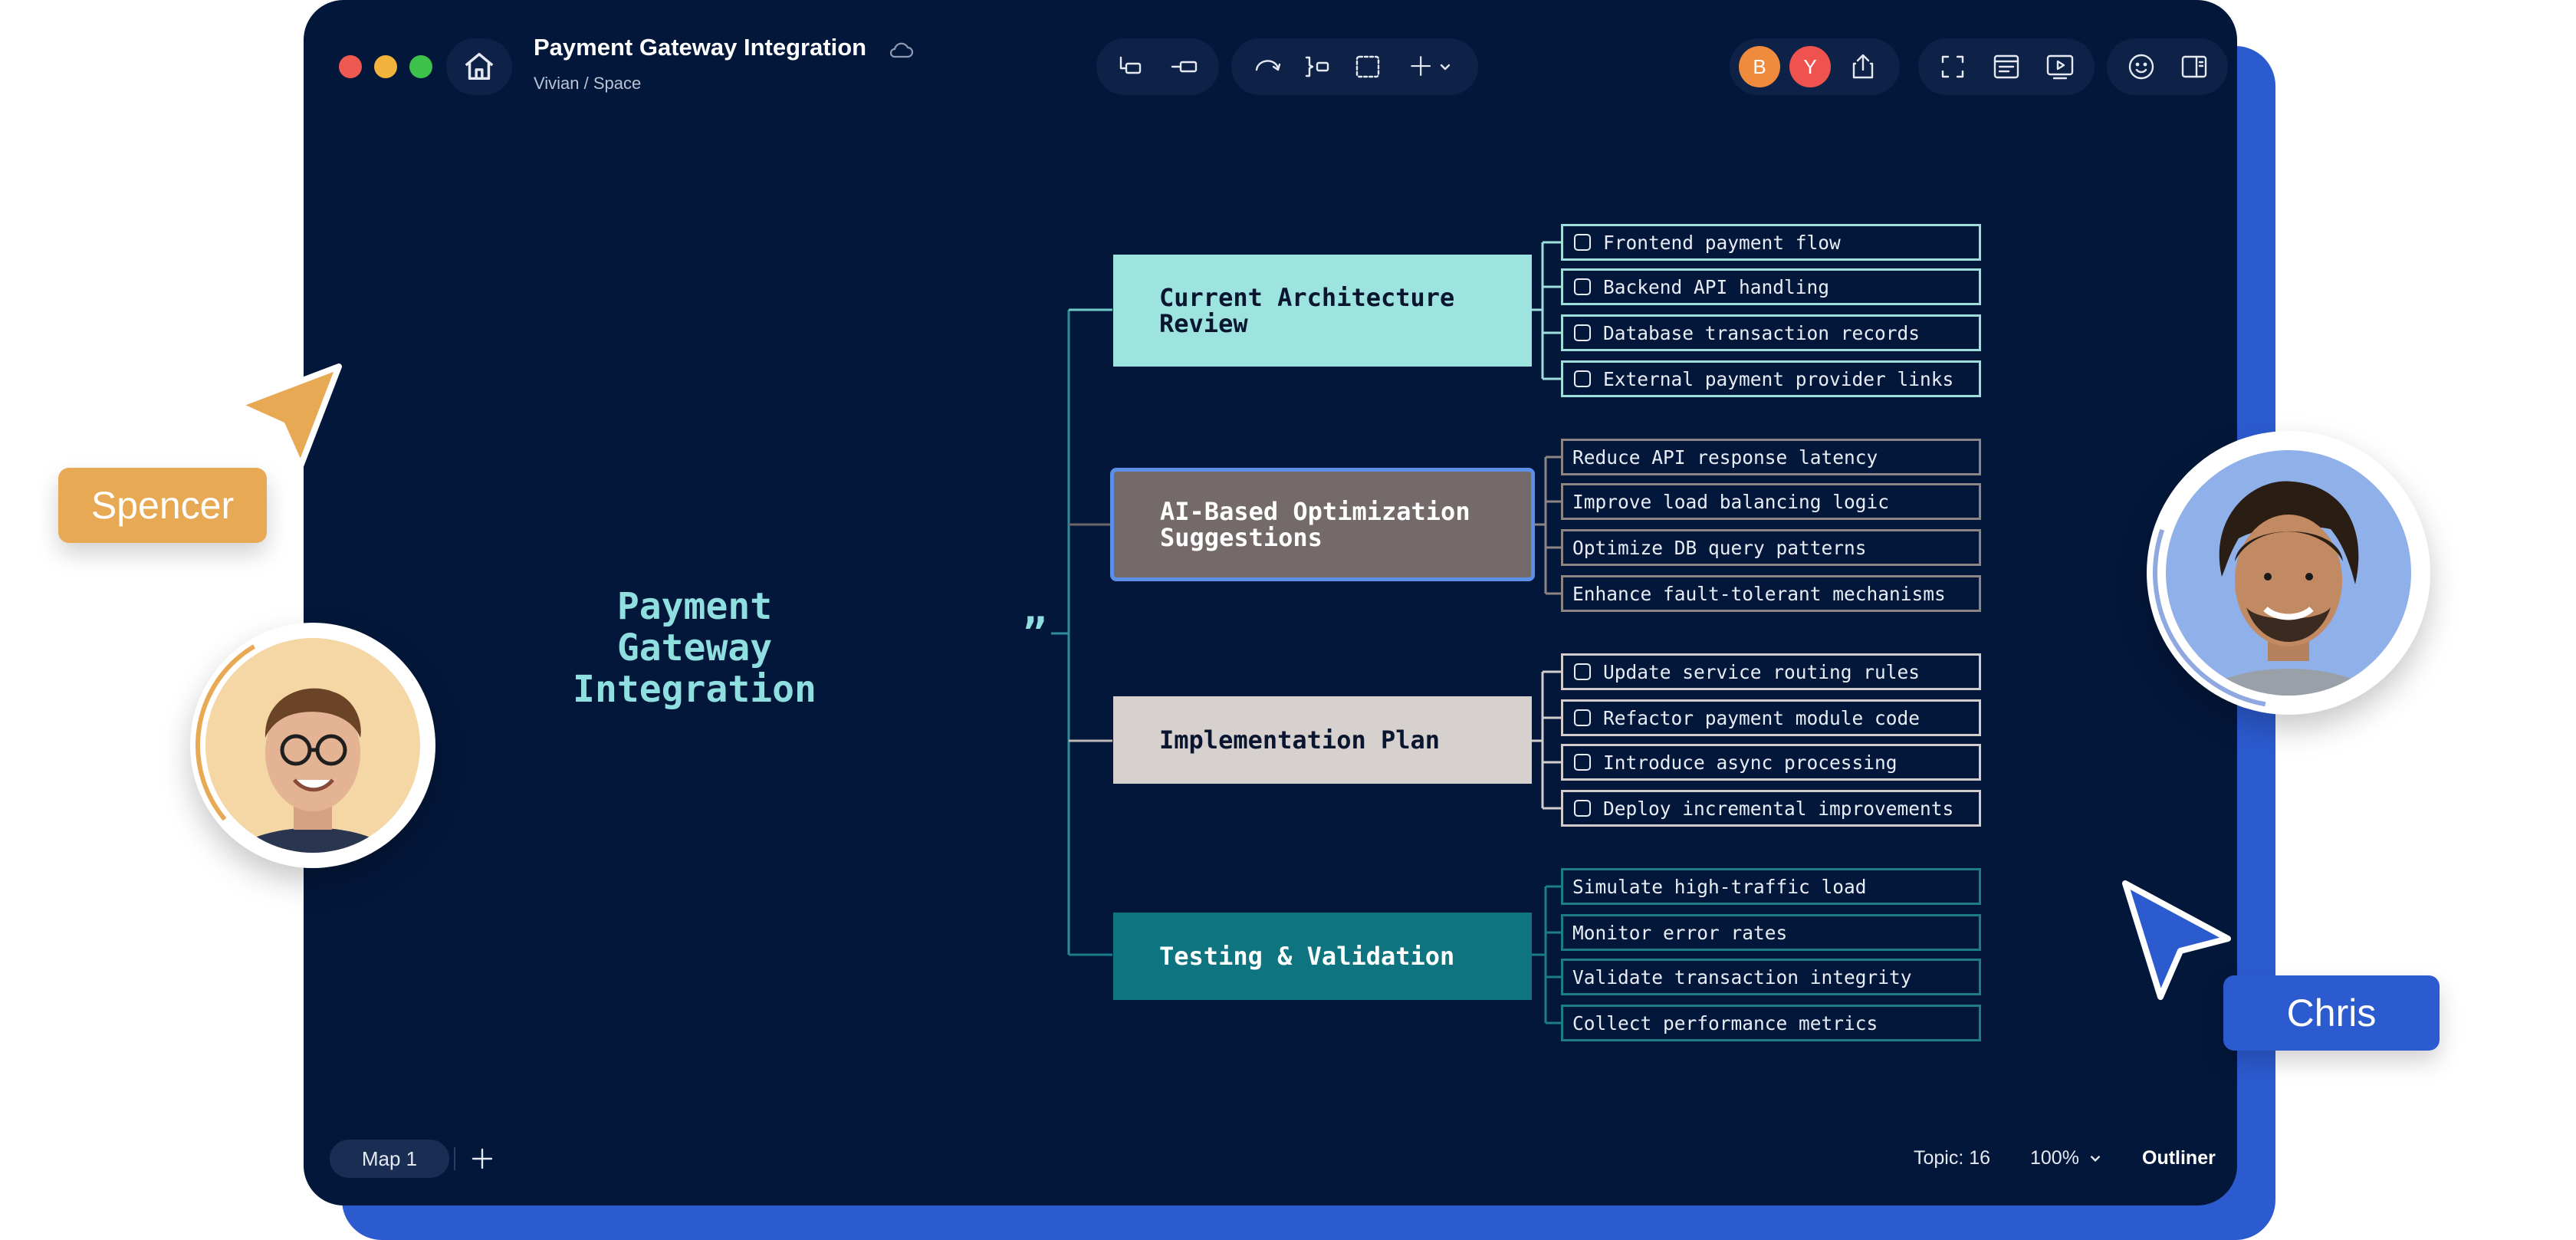 The height and width of the screenshot is (1240, 2576). Describe the element at coordinates (1771, 593) in the screenshot. I see `subtopic-item: Enhance fault-tolerant mechanisms` at that location.